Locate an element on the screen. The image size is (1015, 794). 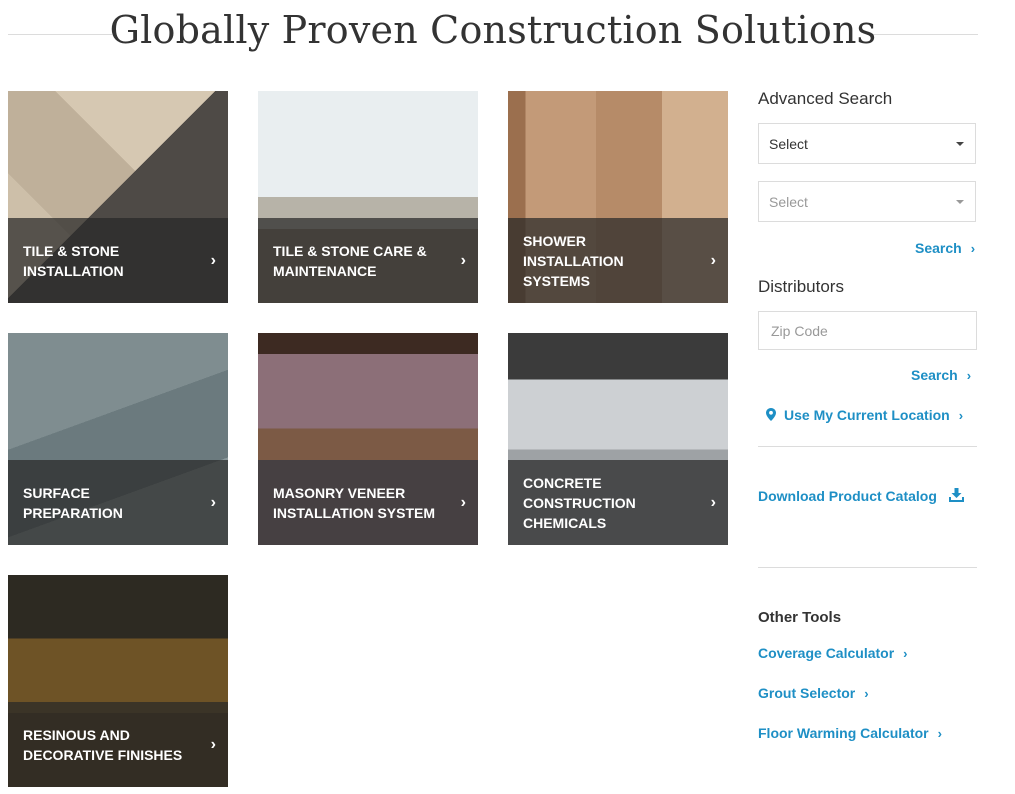
category-select: Select is located at coordinates (867, 143).